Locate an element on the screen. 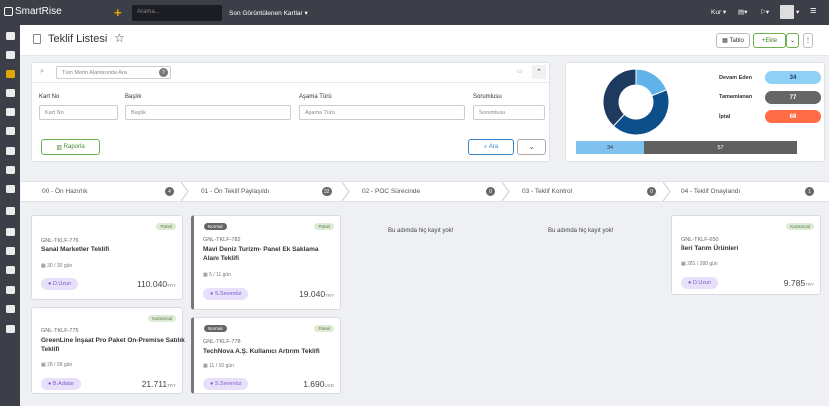  card-duration: ▦ 28 / 28 gün is located at coordinates (57, 365).